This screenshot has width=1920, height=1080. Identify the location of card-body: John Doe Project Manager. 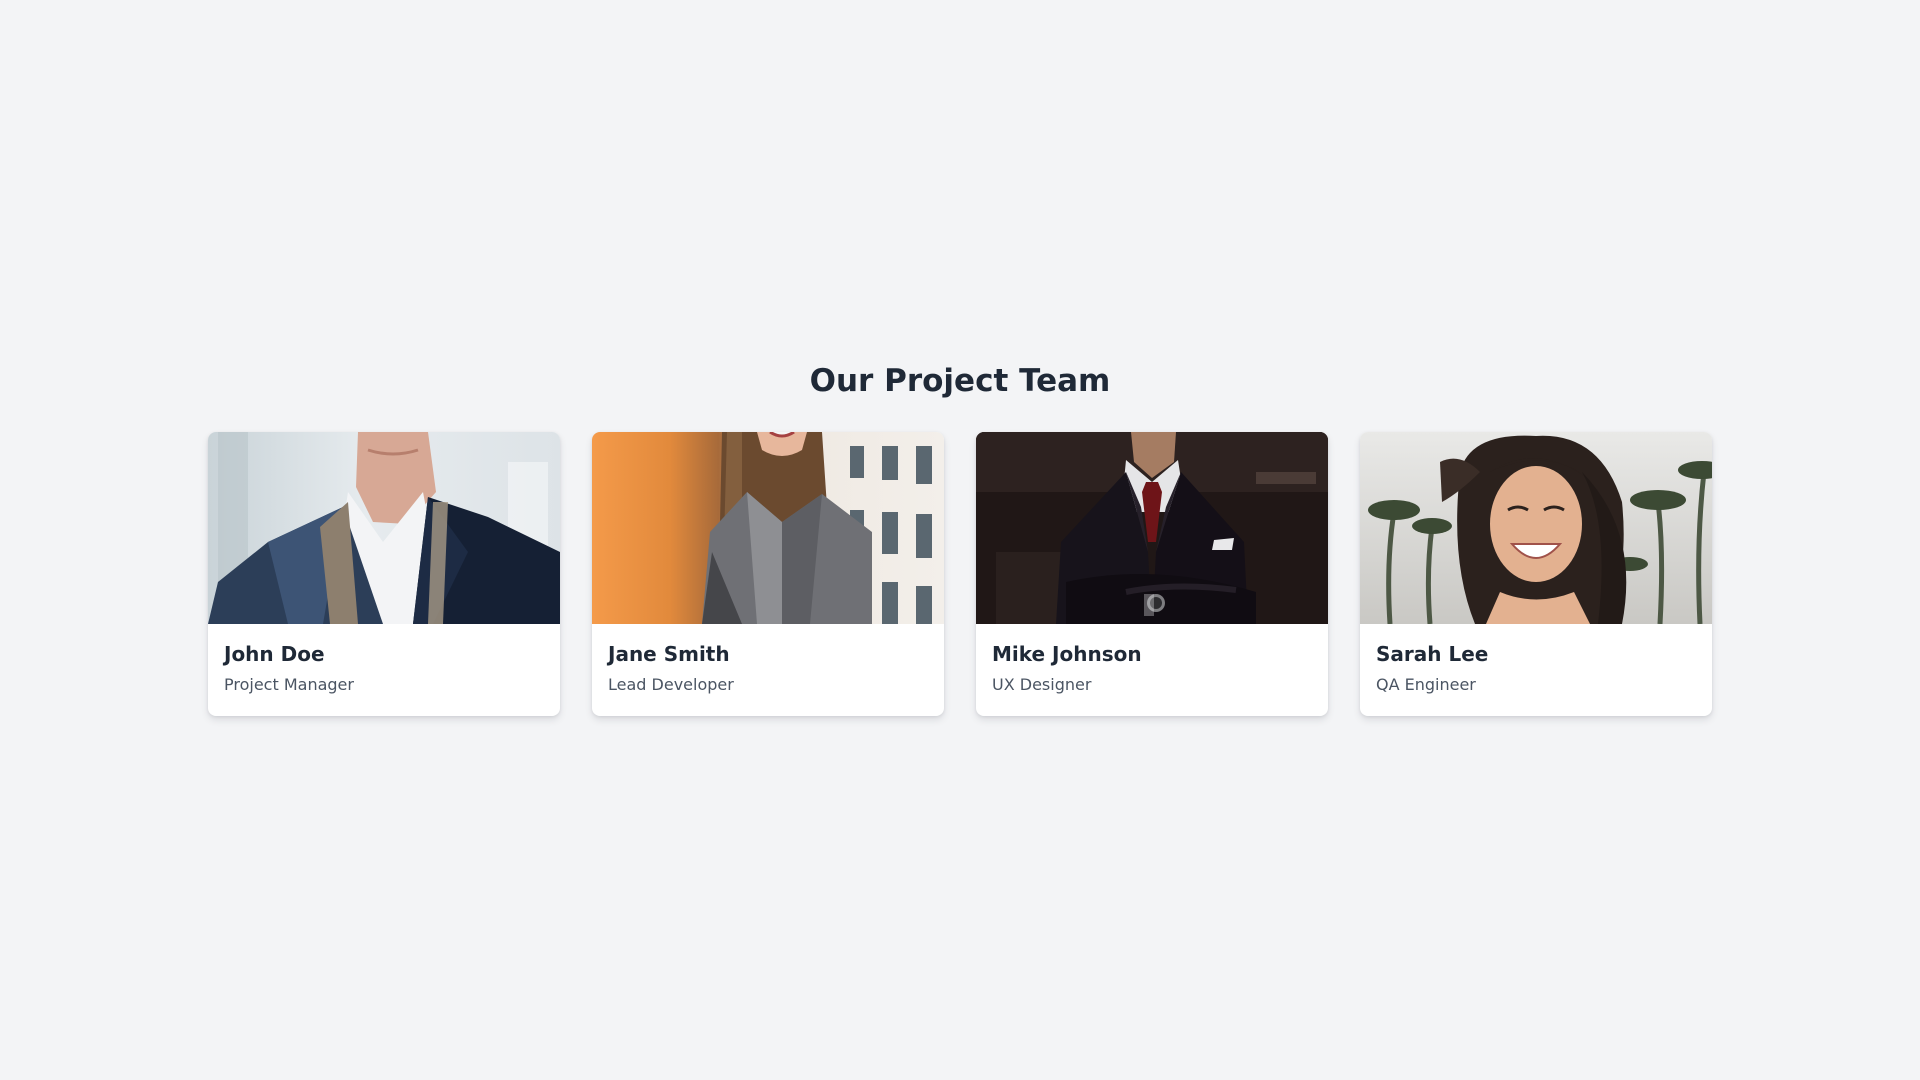
(384, 660).